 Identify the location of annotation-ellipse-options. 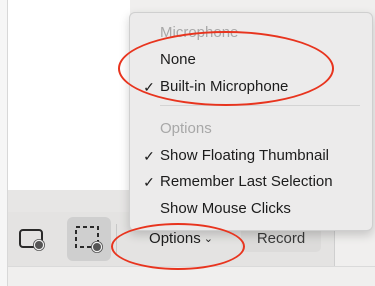
(178, 246).